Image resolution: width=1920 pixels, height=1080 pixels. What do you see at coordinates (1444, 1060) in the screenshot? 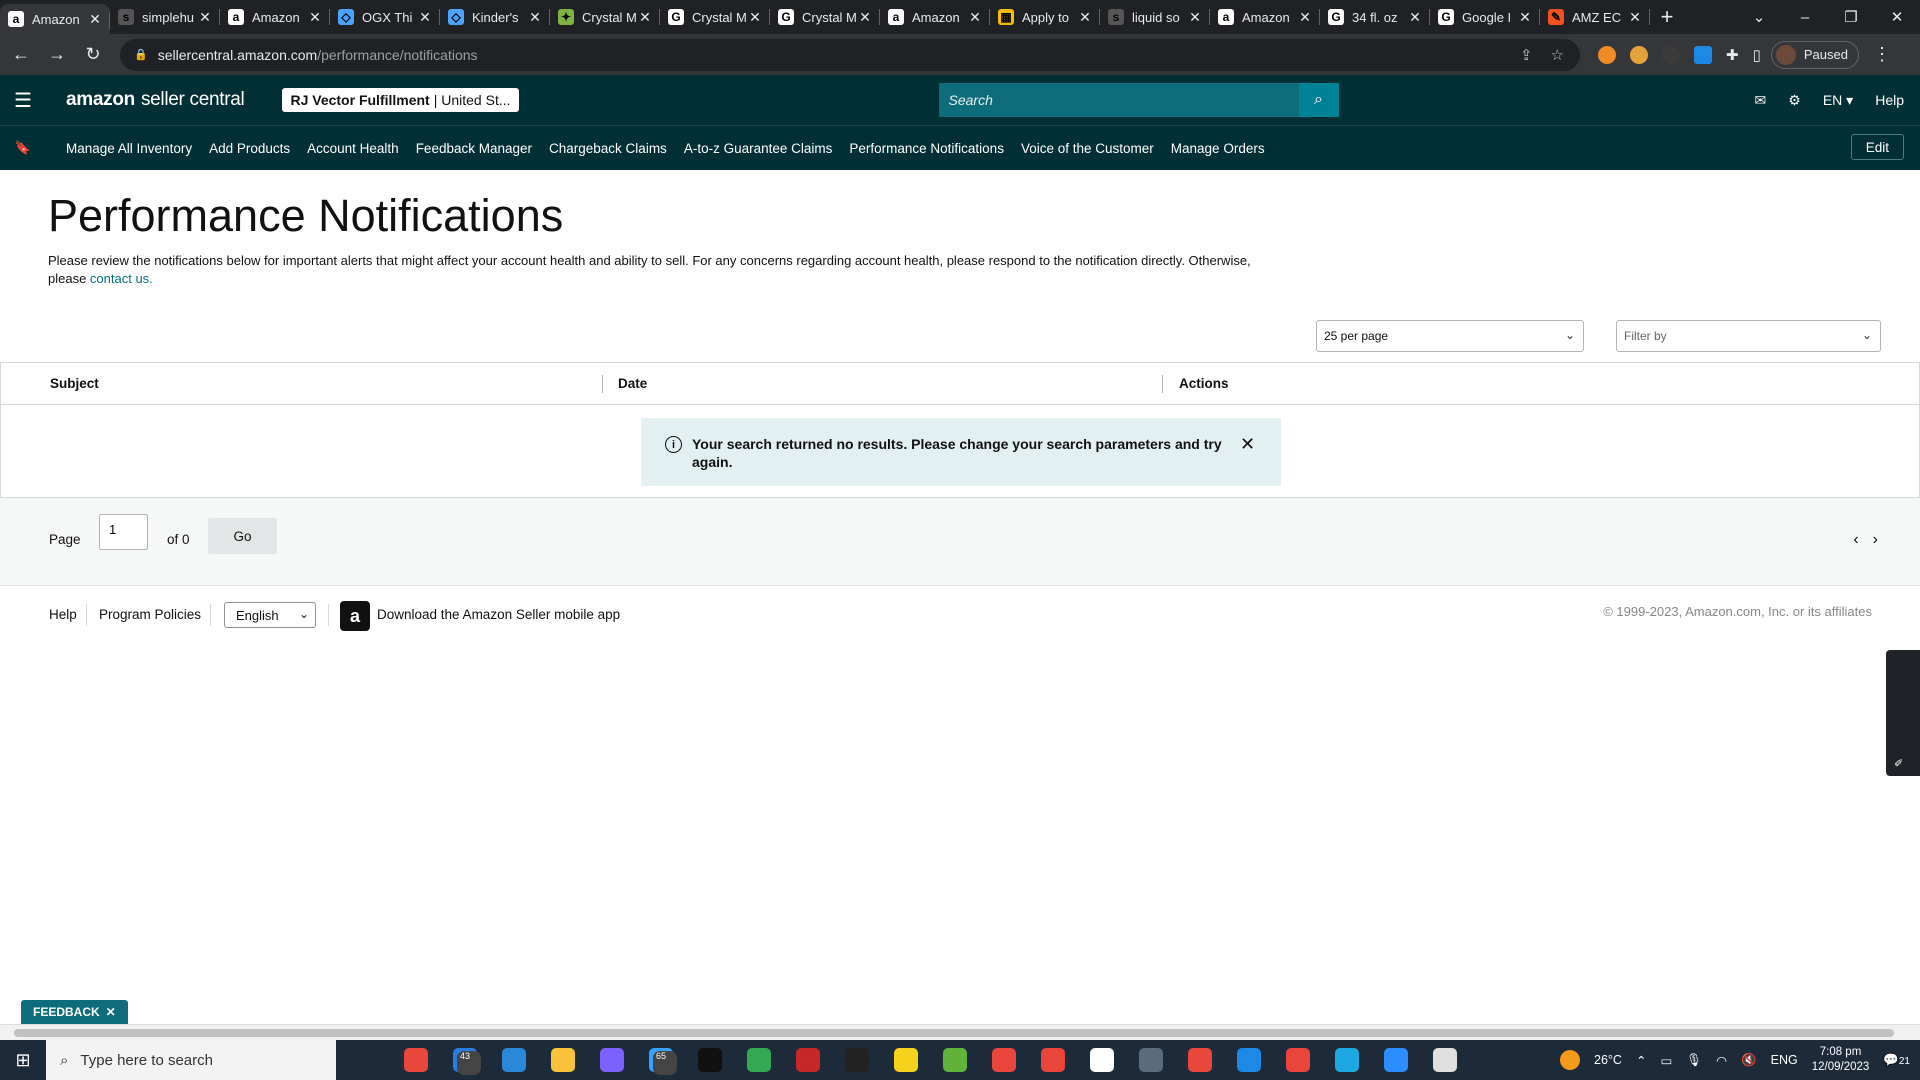
I see `app-paint-icon` at bounding box center [1444, 1060].